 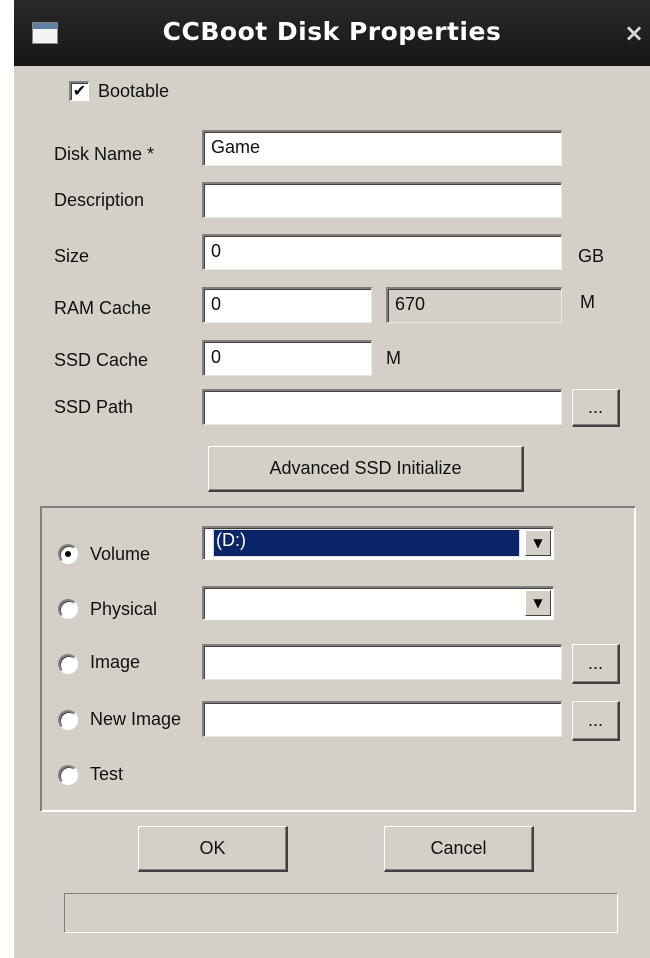 What do you see at coordinates (68, 609) in the screenshot?
I see `physical-radio` at bounding box center [68, 609].